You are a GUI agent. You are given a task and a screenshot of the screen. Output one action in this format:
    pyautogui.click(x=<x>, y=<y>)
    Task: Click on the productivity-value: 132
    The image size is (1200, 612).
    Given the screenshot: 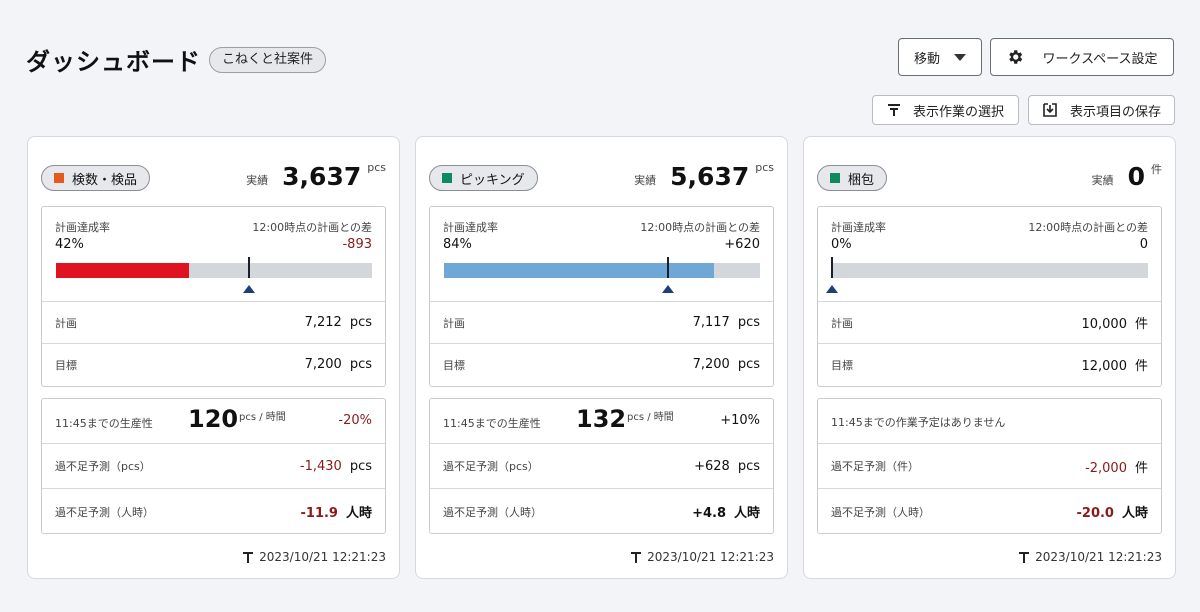 What is the action you would take?
    pyautogui.click(x=601, y=419)
    